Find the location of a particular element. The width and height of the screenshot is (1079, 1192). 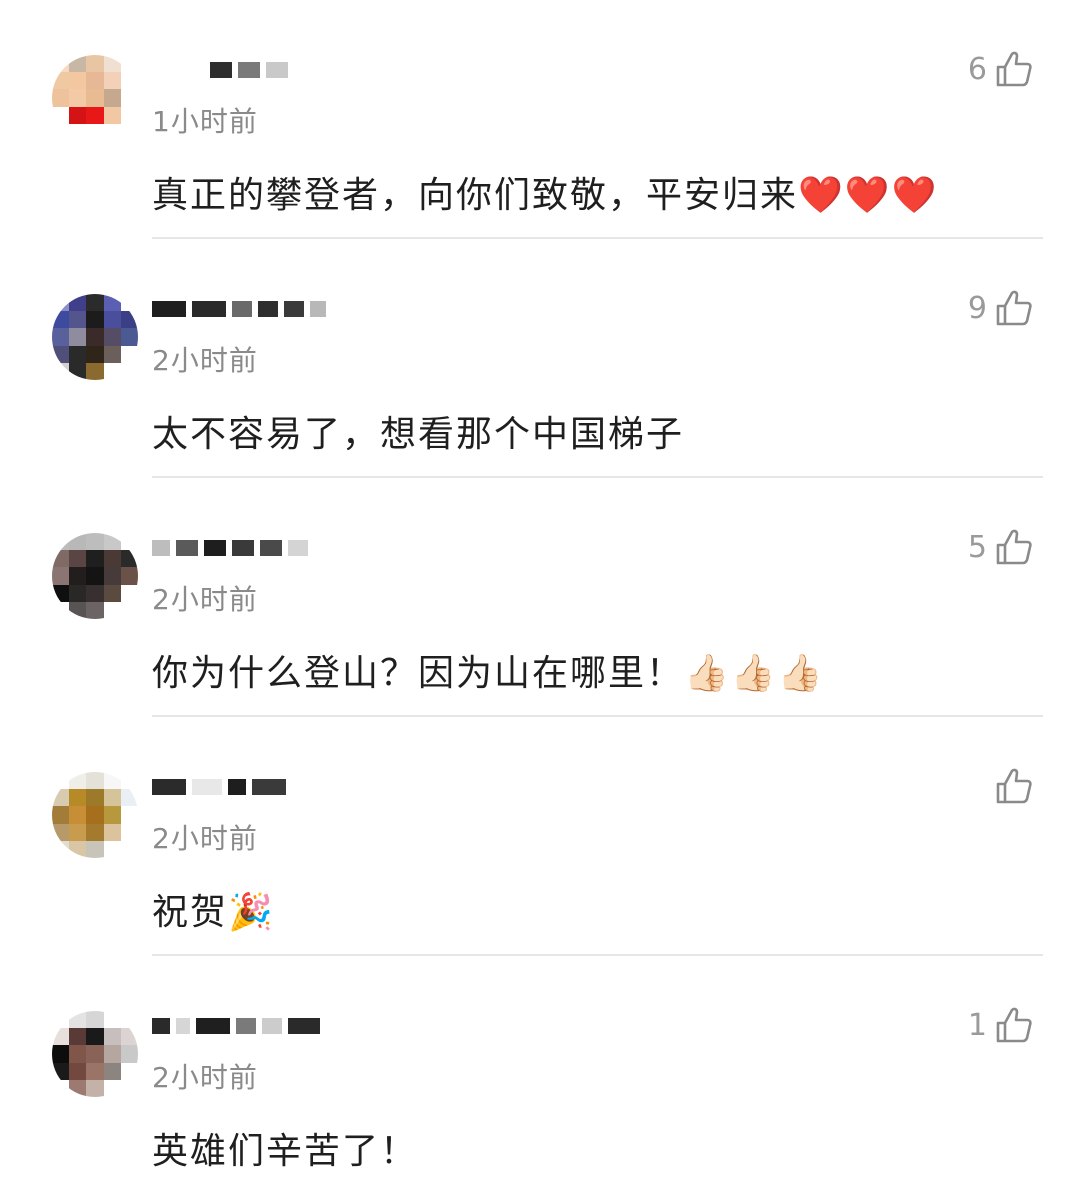

like-button: 1 is located at coordinates (1000, 1025).